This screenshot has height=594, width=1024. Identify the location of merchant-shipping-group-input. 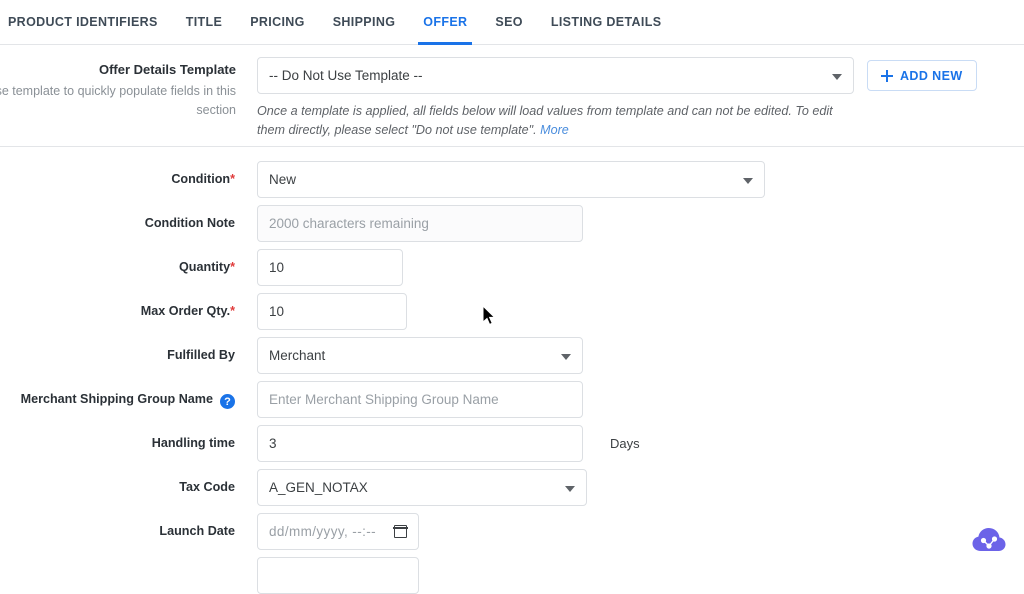
(420, 399).